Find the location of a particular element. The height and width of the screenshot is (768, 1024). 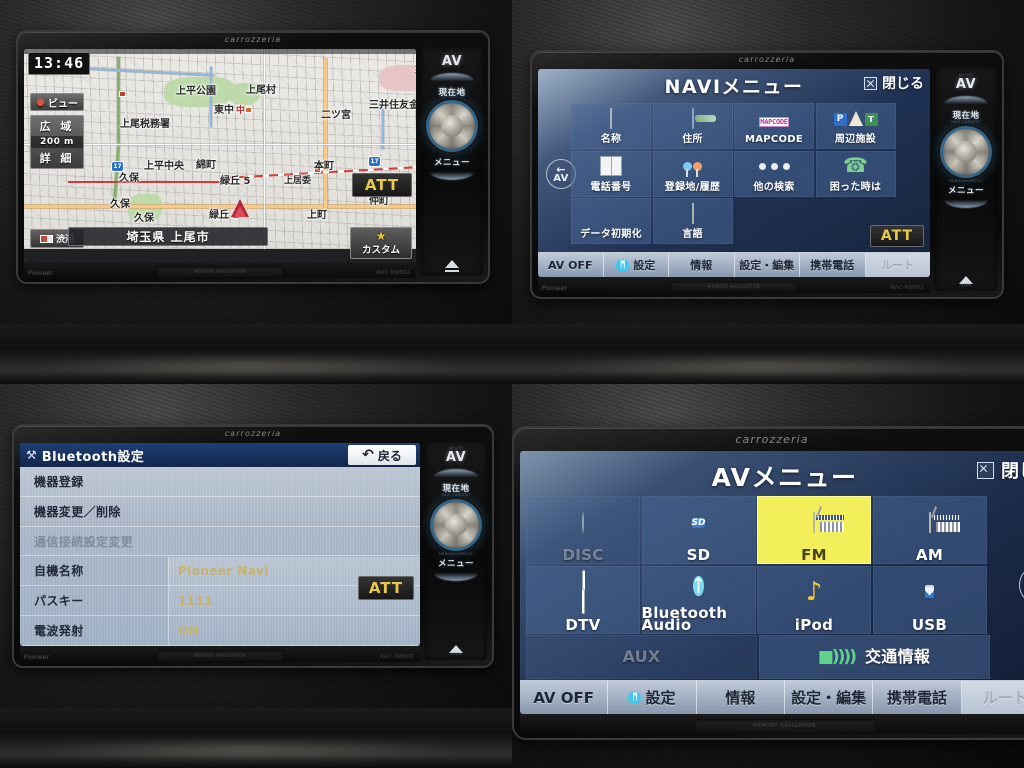

map-label: 久保 is located at coordinates (120, 204).